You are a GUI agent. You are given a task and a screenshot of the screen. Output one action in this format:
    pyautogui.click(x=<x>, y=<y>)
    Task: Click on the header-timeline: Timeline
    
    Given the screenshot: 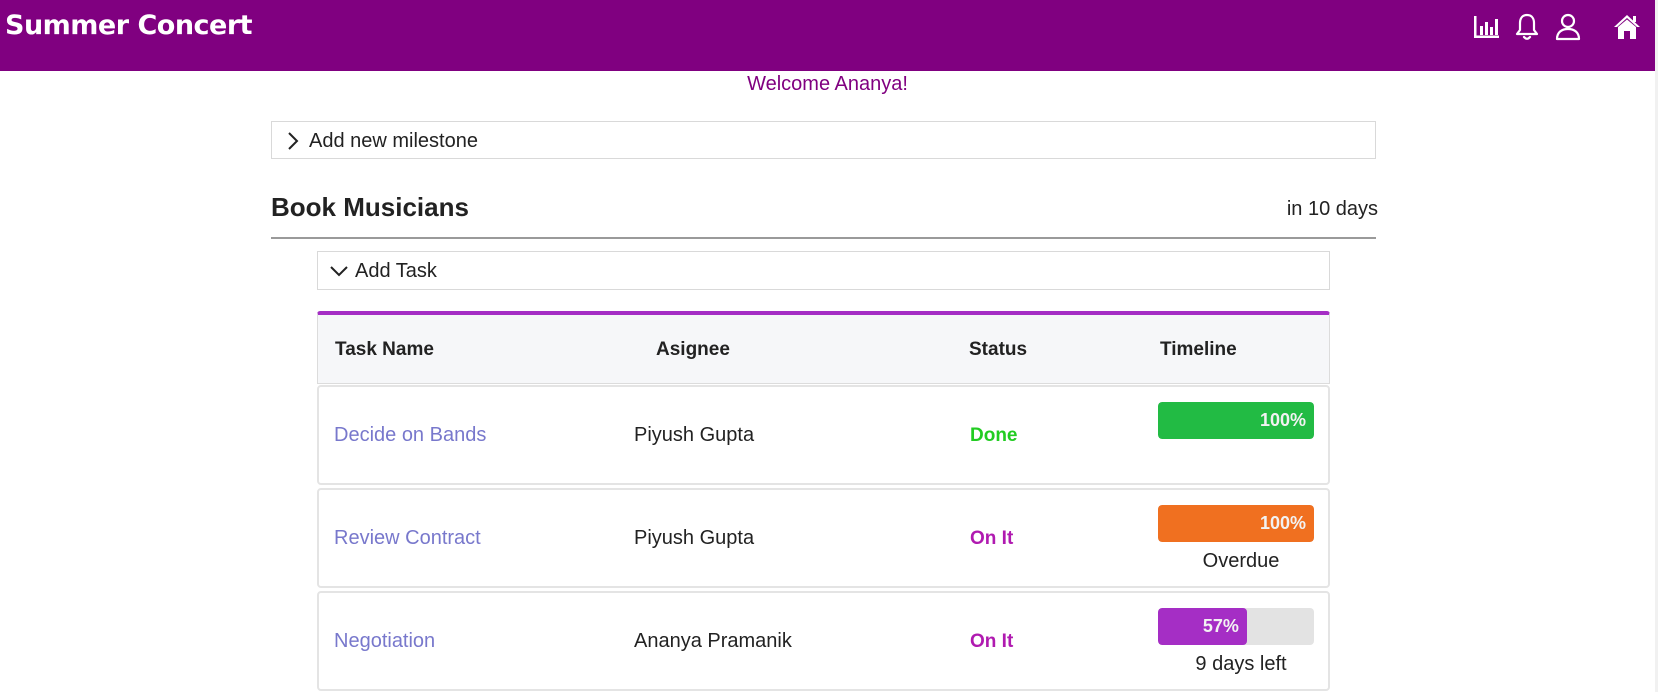 What is the action you would take?
    pyautogui.click(x=1198, y=349)
    